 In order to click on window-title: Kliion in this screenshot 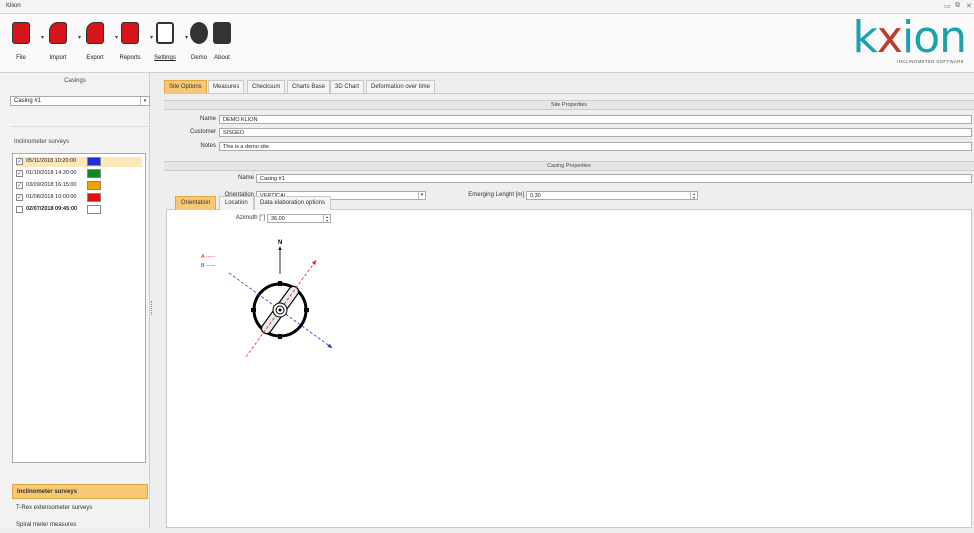, I will do `click(13, 6)`.